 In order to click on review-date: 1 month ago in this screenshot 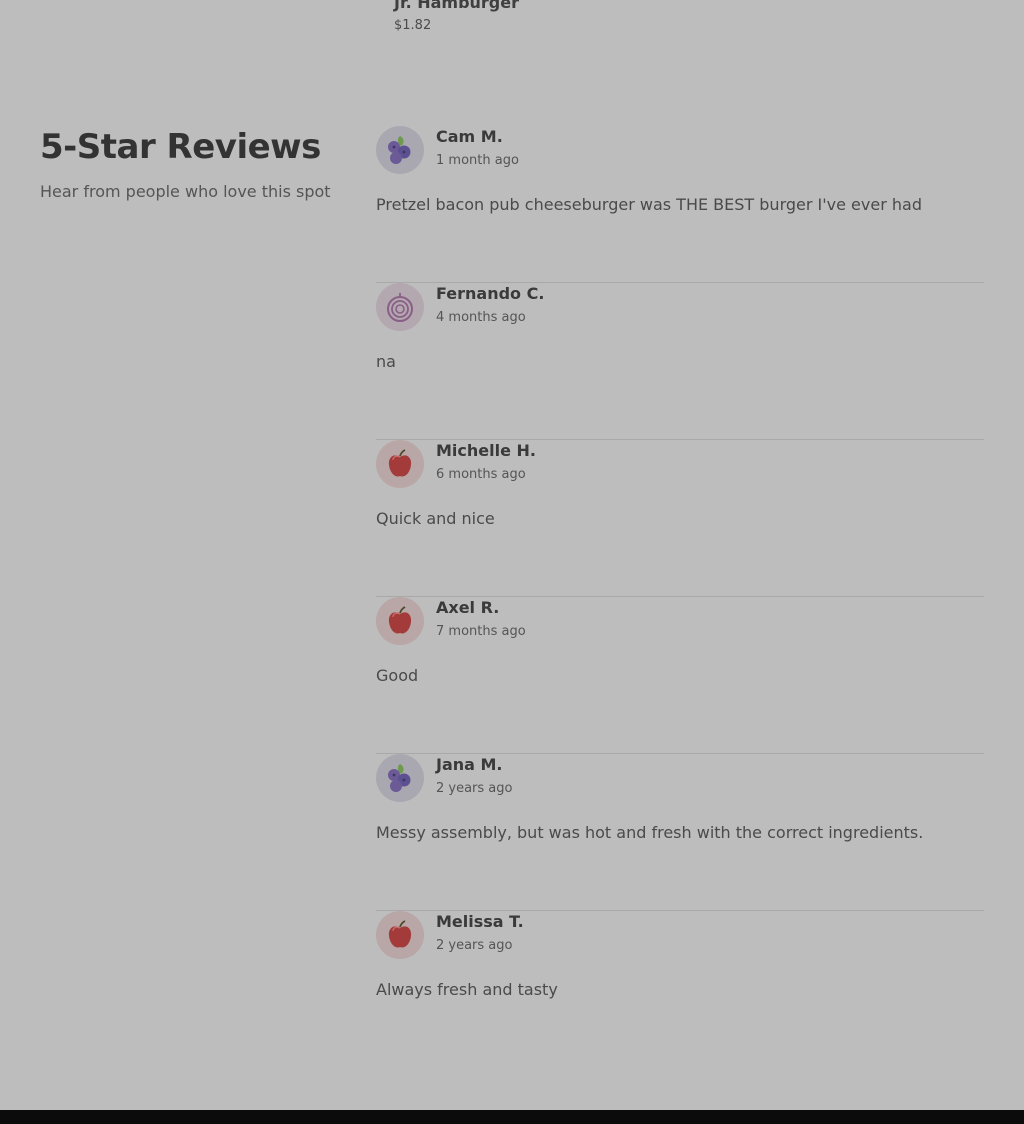, I will do `click(477, 160)`.